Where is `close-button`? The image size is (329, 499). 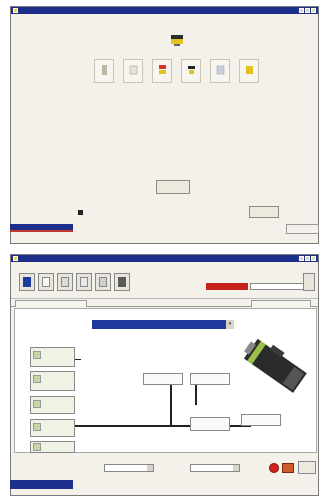
close-button is located at coordinates (264, 212).